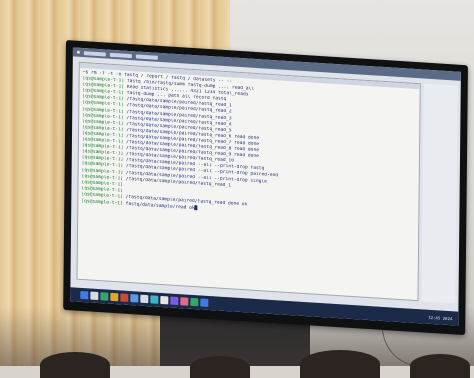 This screenshot has height=378, width=474. I want to click on window-dot-icon, so click(78, 52).